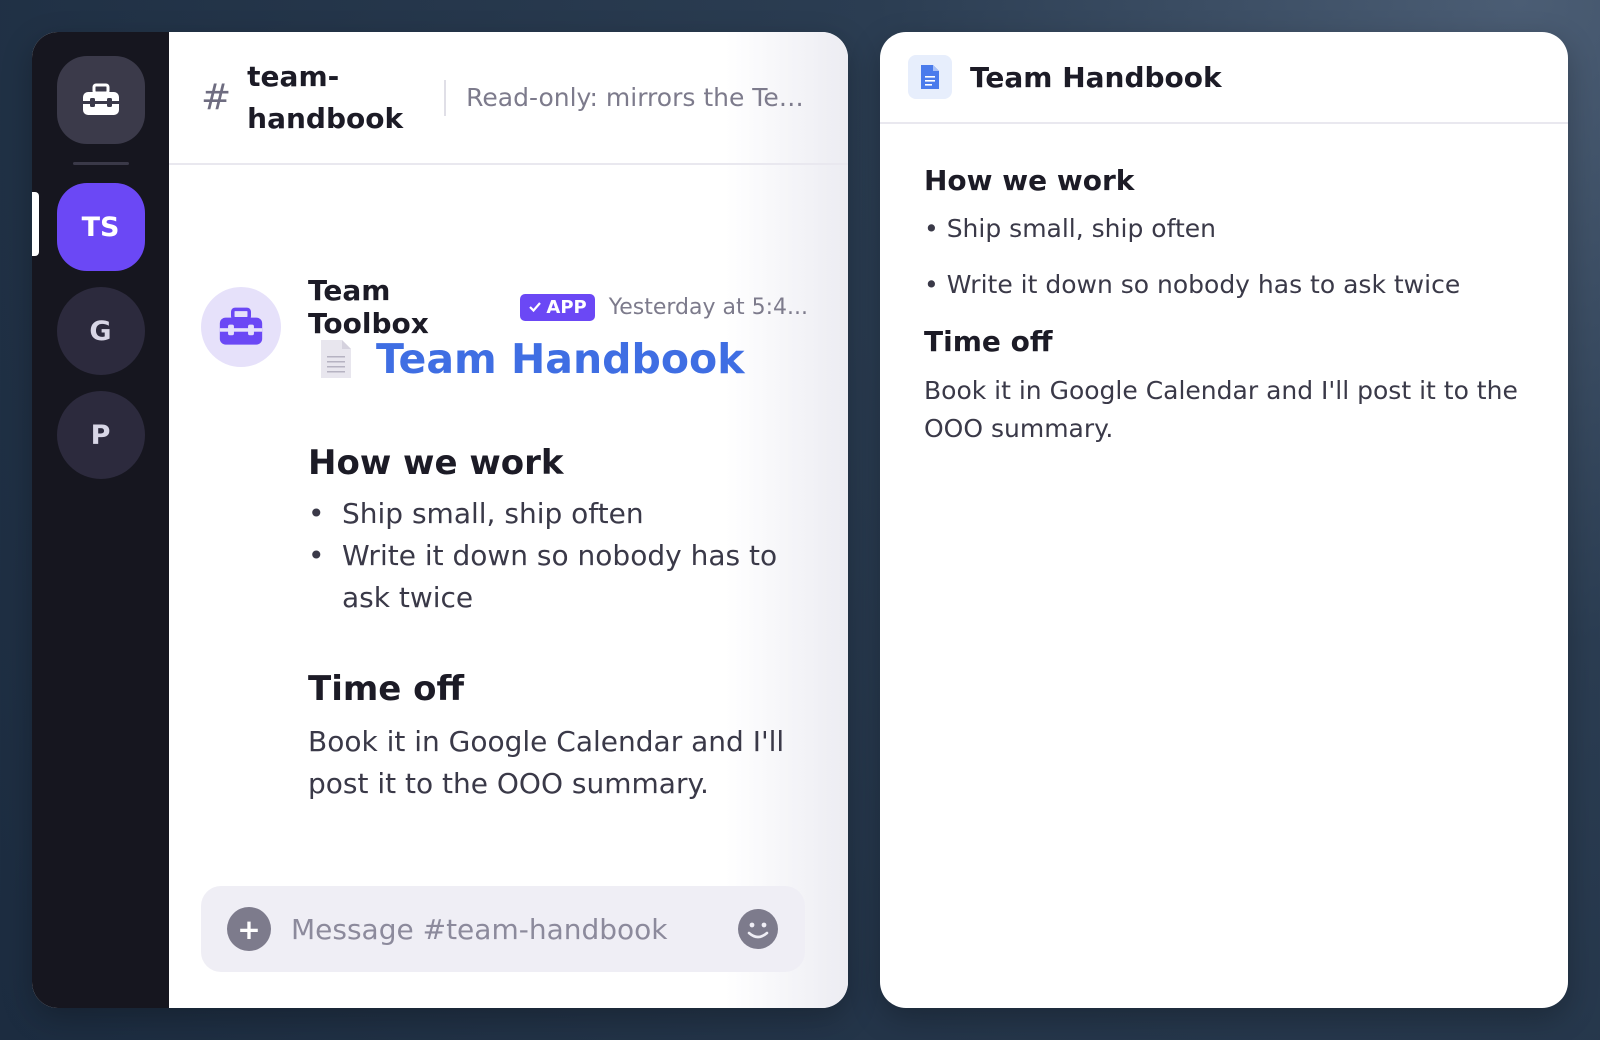 The width and height of the screenshot is (1600, 1040). Describe the element at coordinates (535, 307) in the screenshot. I see `check-icon` at that location.